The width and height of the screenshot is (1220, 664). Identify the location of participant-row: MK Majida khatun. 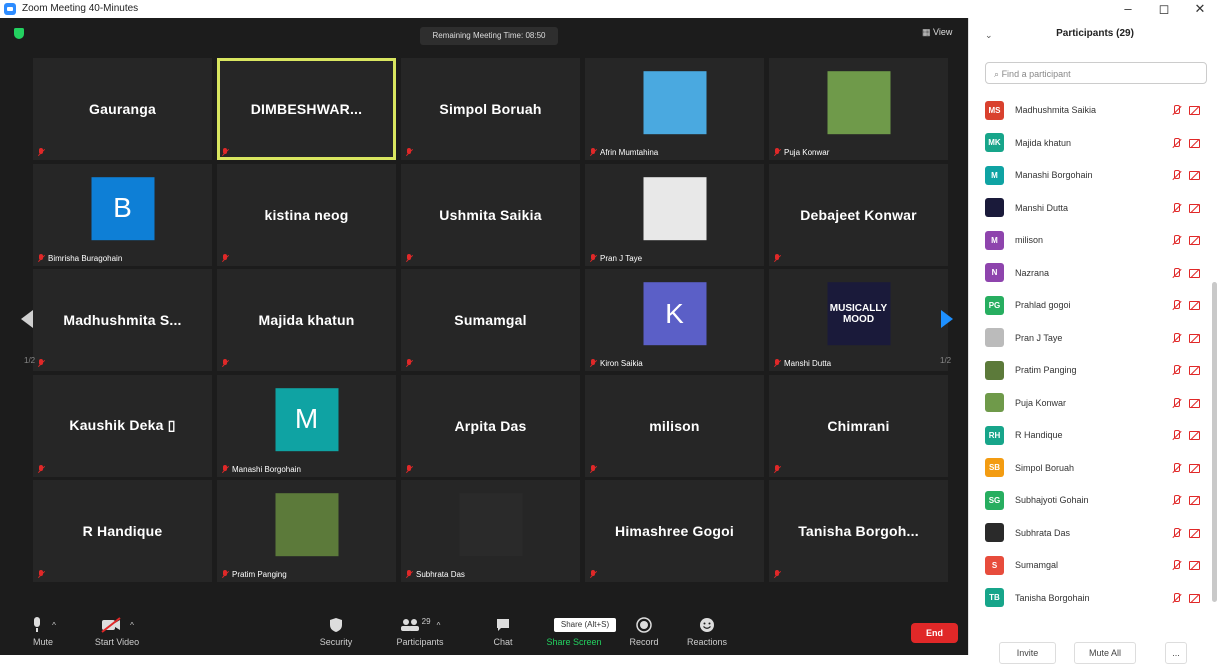
(1097, 143).